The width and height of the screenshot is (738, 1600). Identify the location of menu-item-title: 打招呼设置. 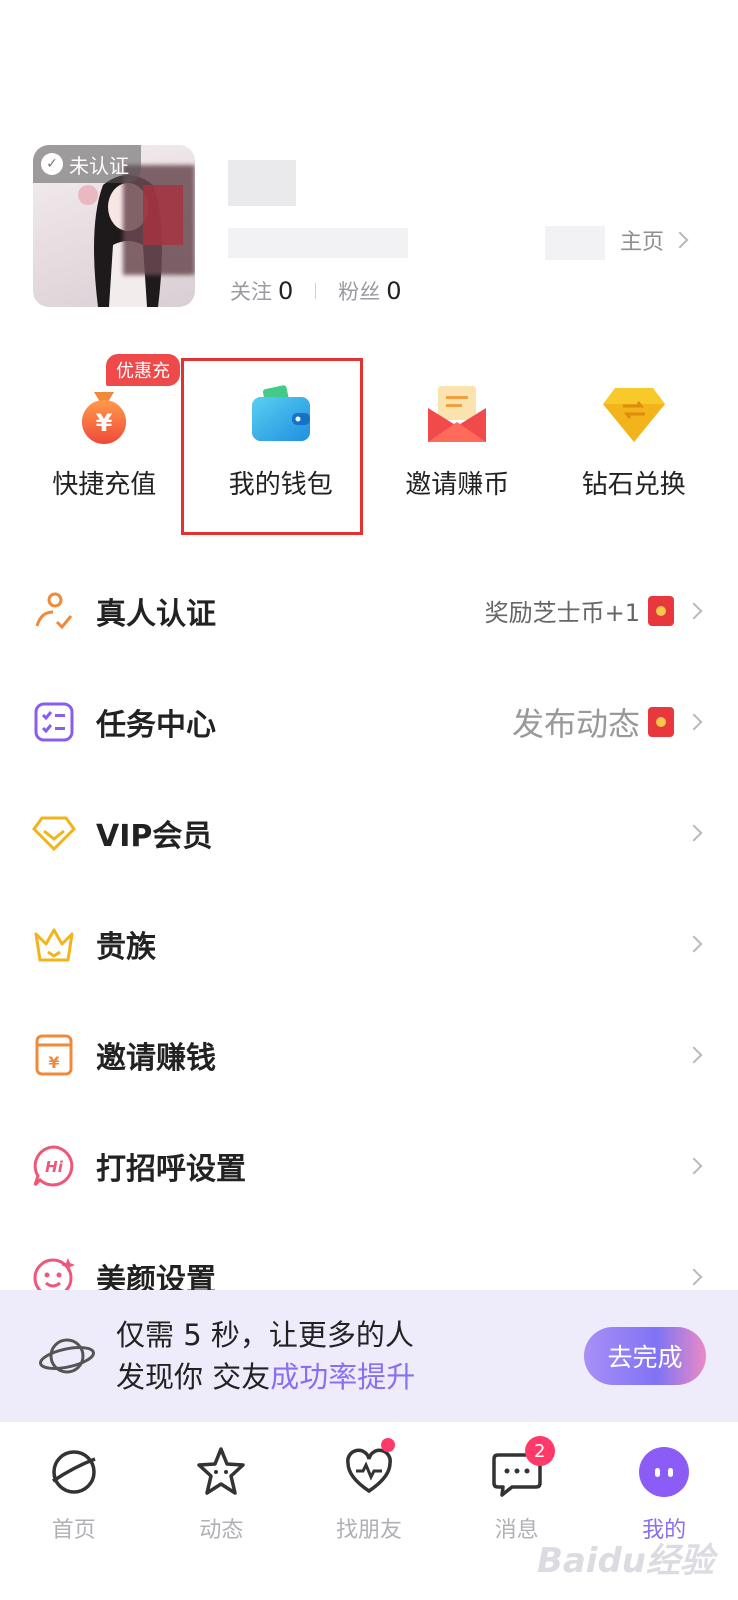
(171, 1169).